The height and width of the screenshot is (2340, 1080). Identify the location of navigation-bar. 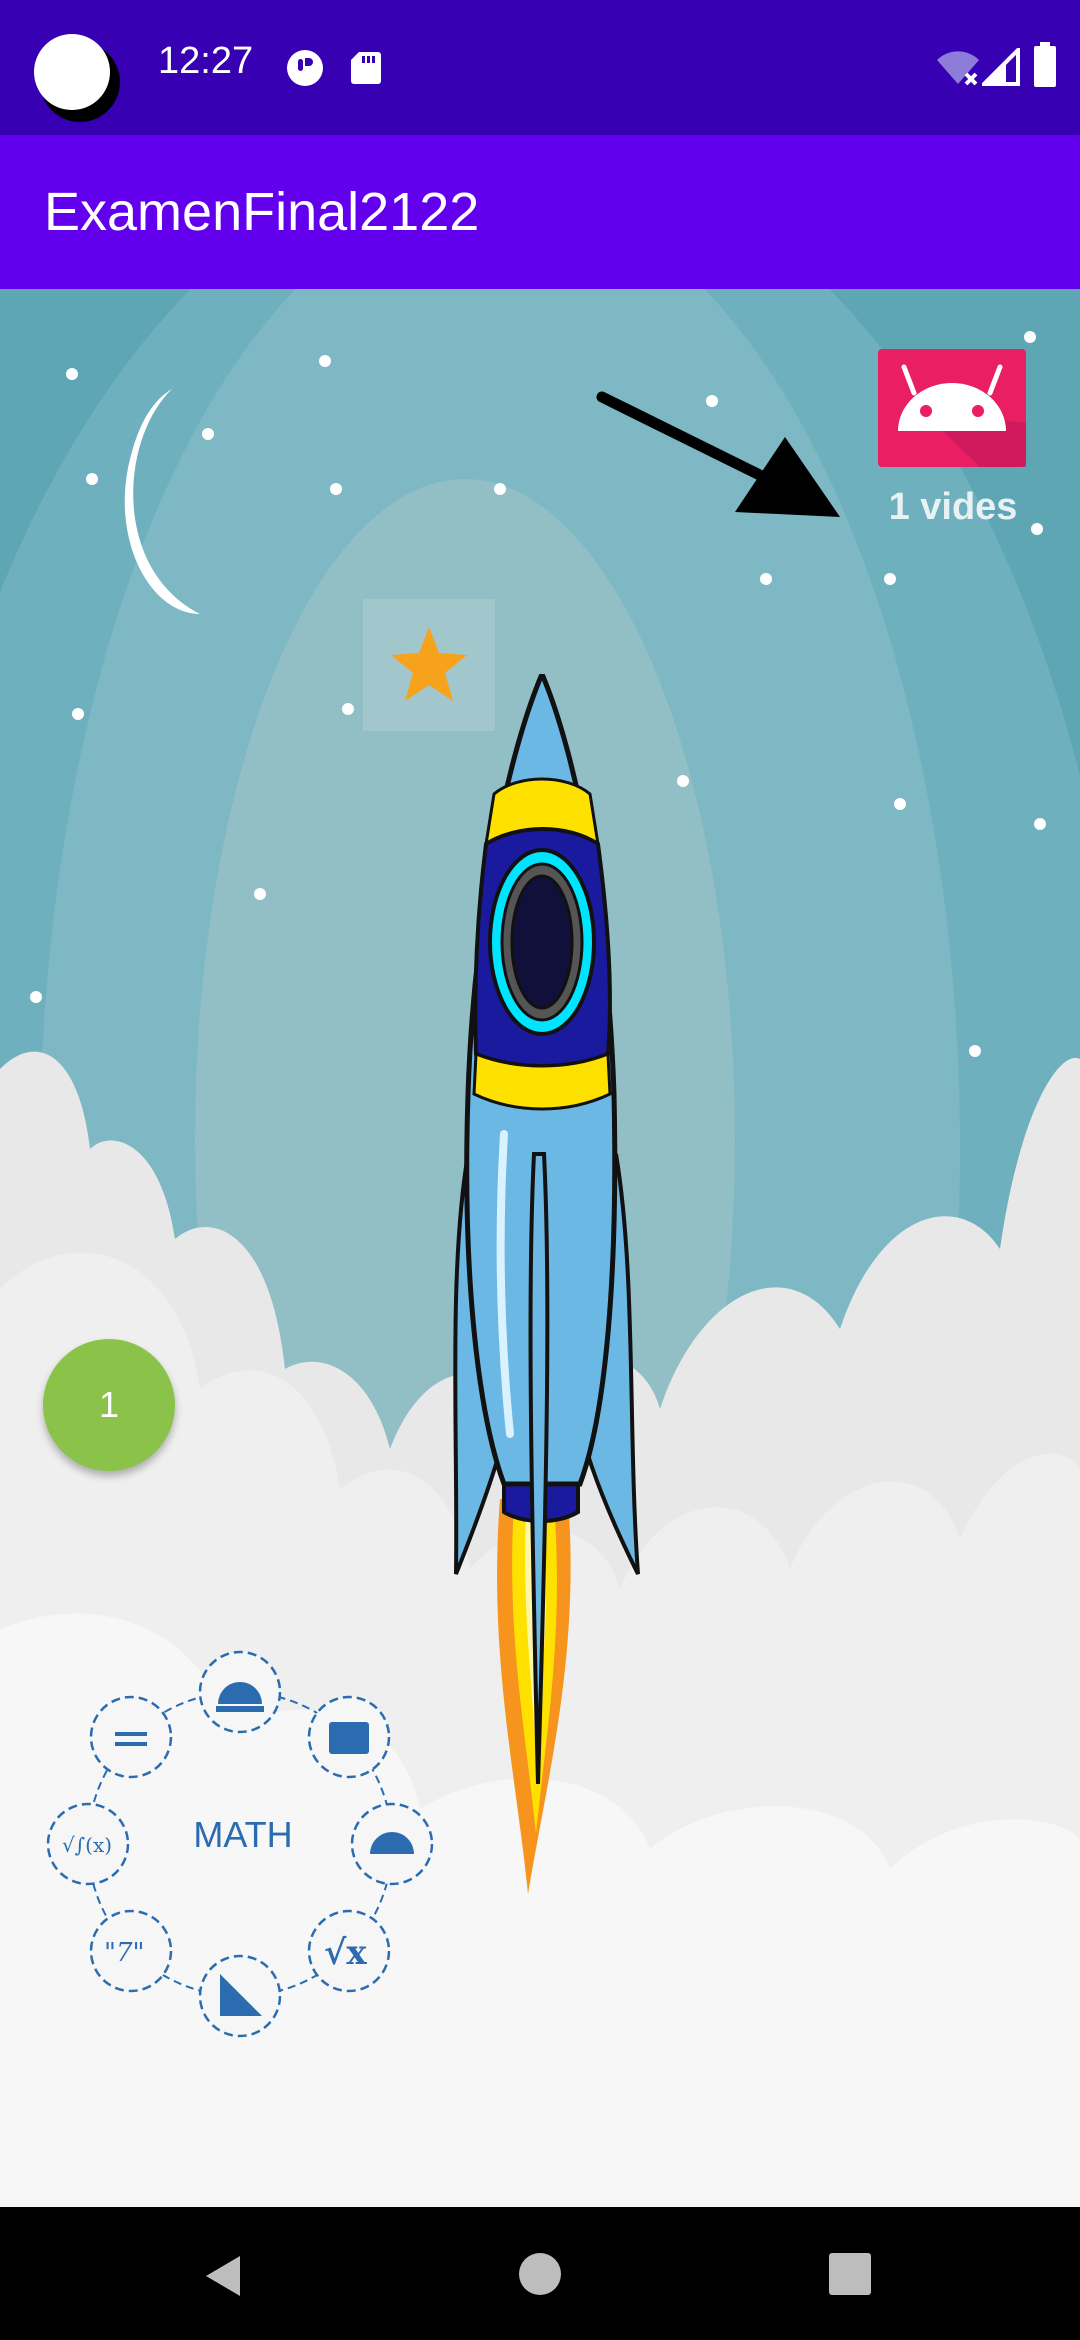
(540, 2273).